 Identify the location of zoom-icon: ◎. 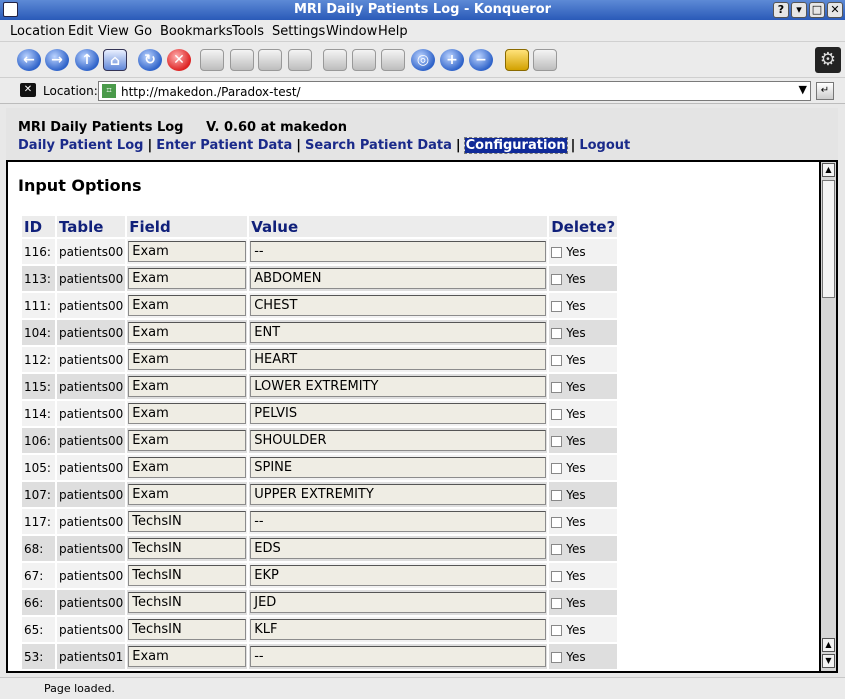
(423, 60).